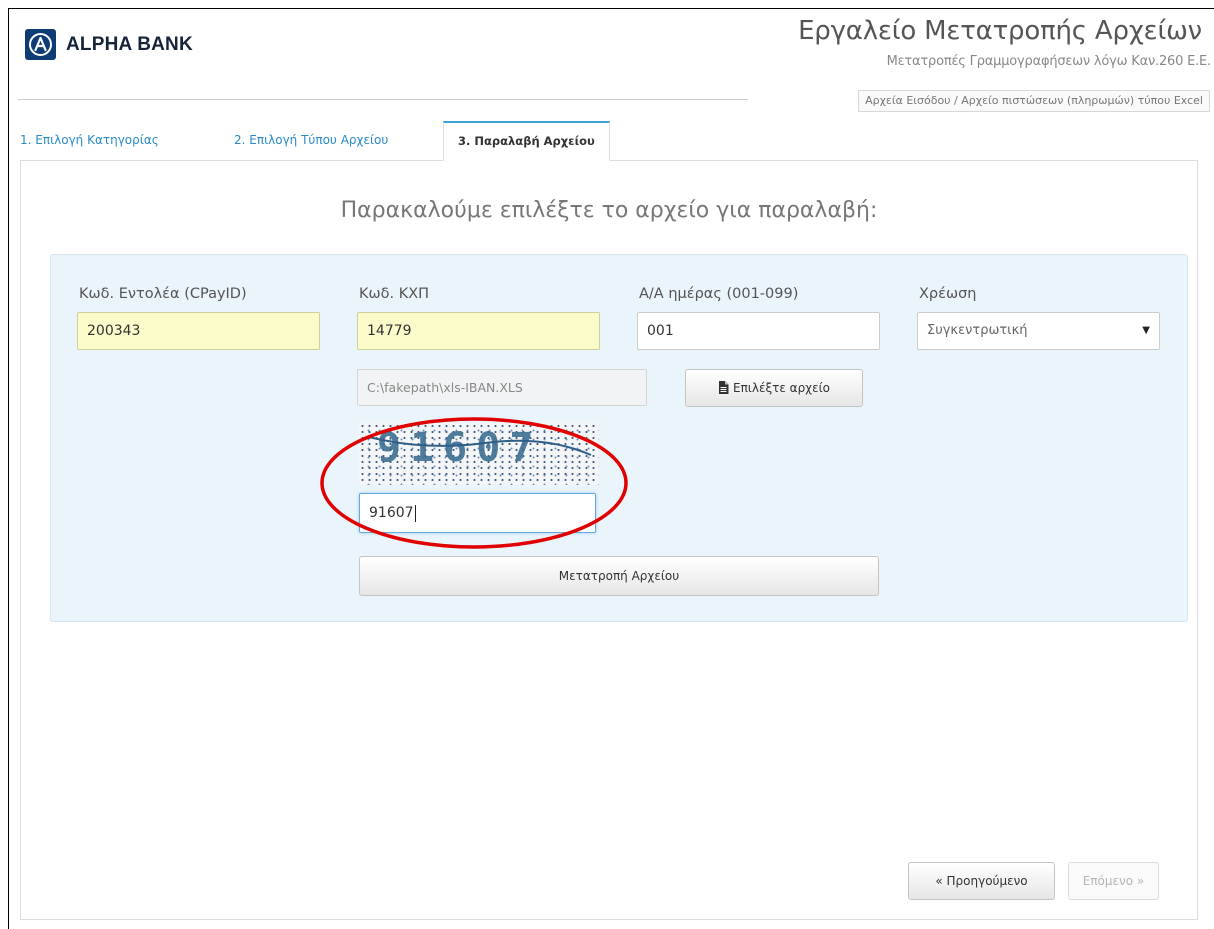 This screenshot has height=929, width=1214. I want to click on cpayid-field: 200343, so click(198, 331).